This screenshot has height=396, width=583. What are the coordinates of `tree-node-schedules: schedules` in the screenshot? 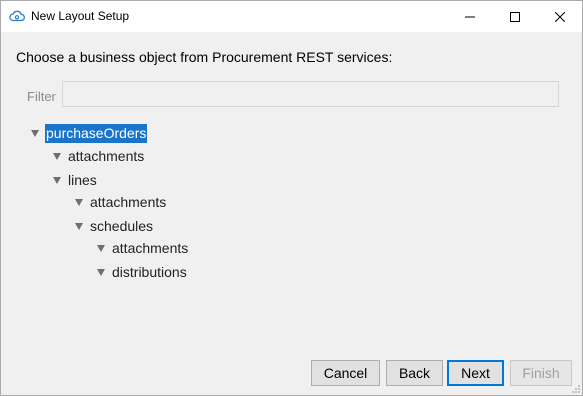 It's located at (114, 226).